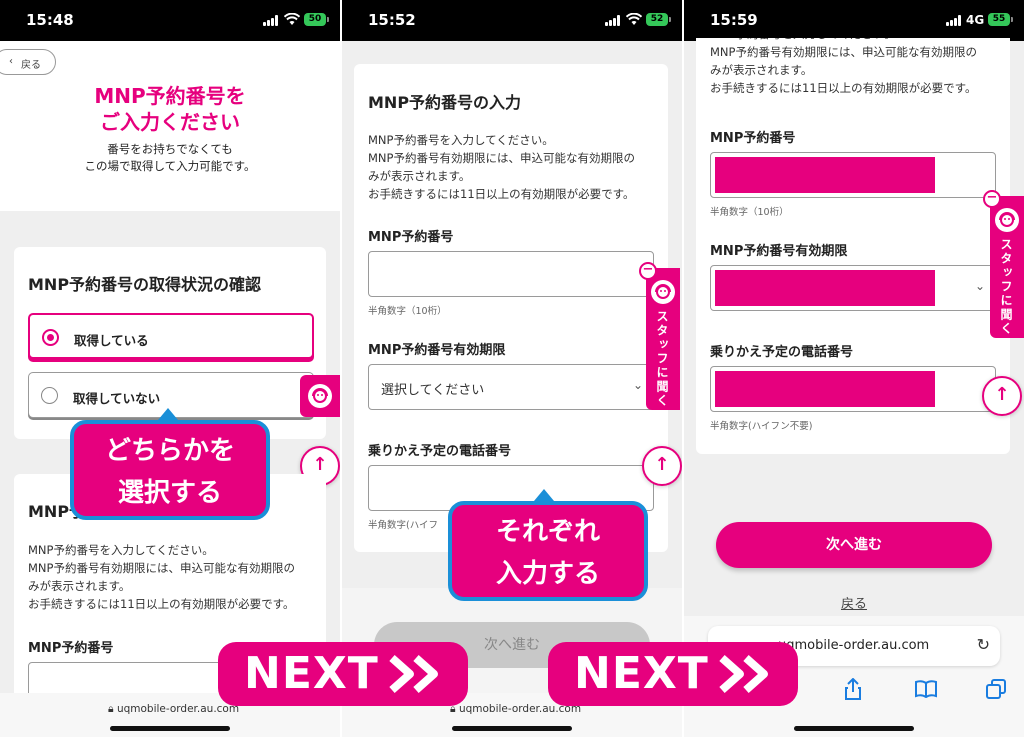 The image size is (1024, 737). I want to click on network-type: 4G, so click(975, 20).